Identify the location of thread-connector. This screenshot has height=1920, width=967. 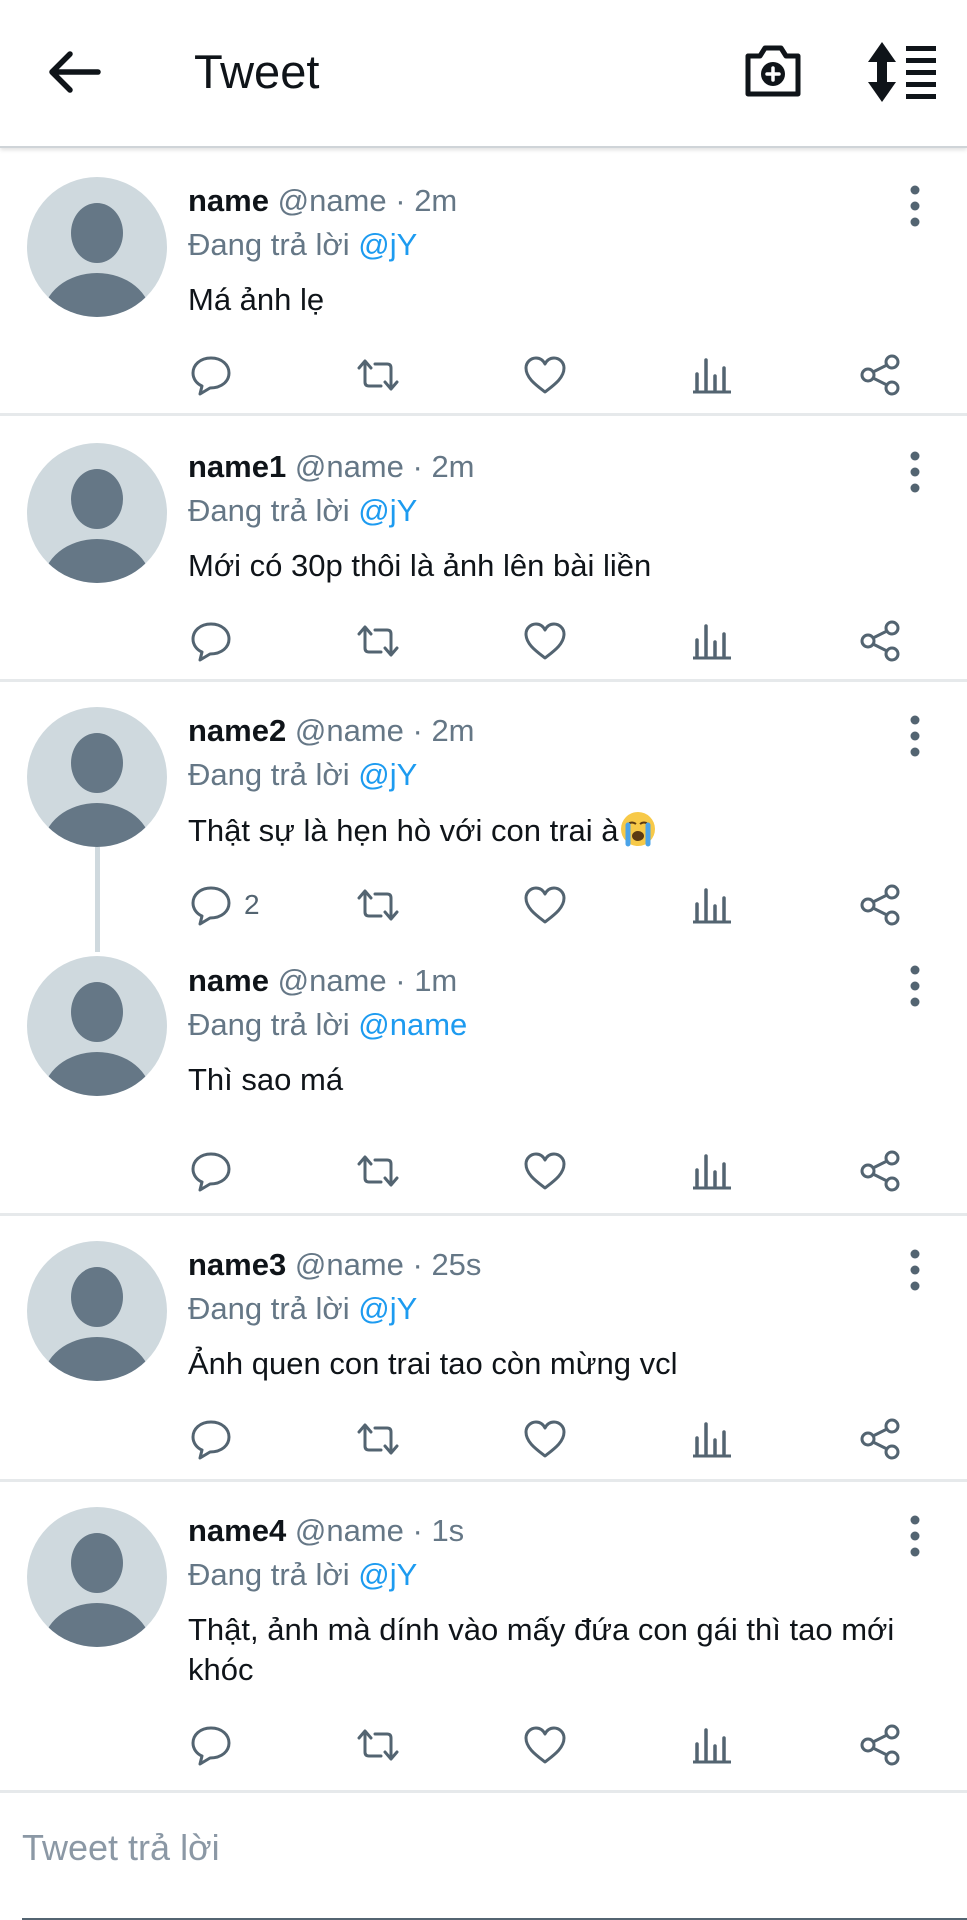
(97, 897).